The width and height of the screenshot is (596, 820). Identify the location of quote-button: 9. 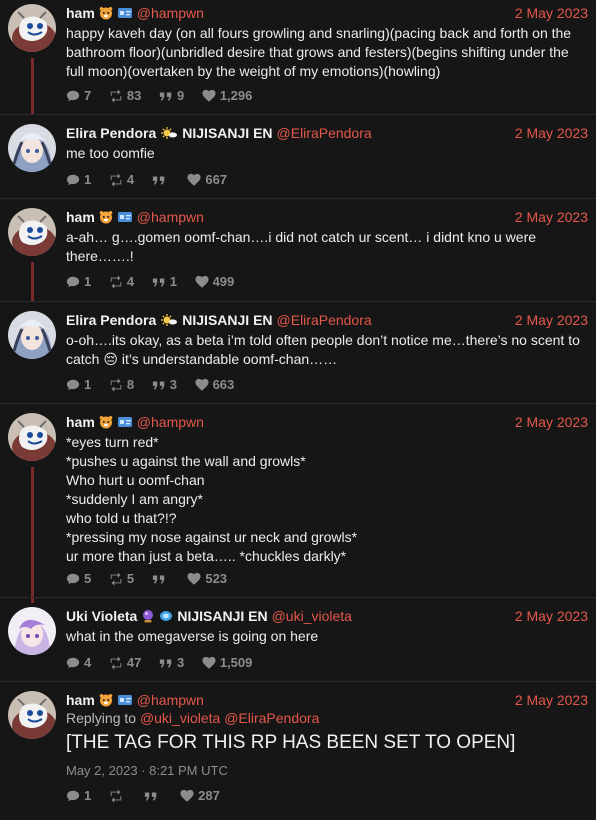
(171, 95).